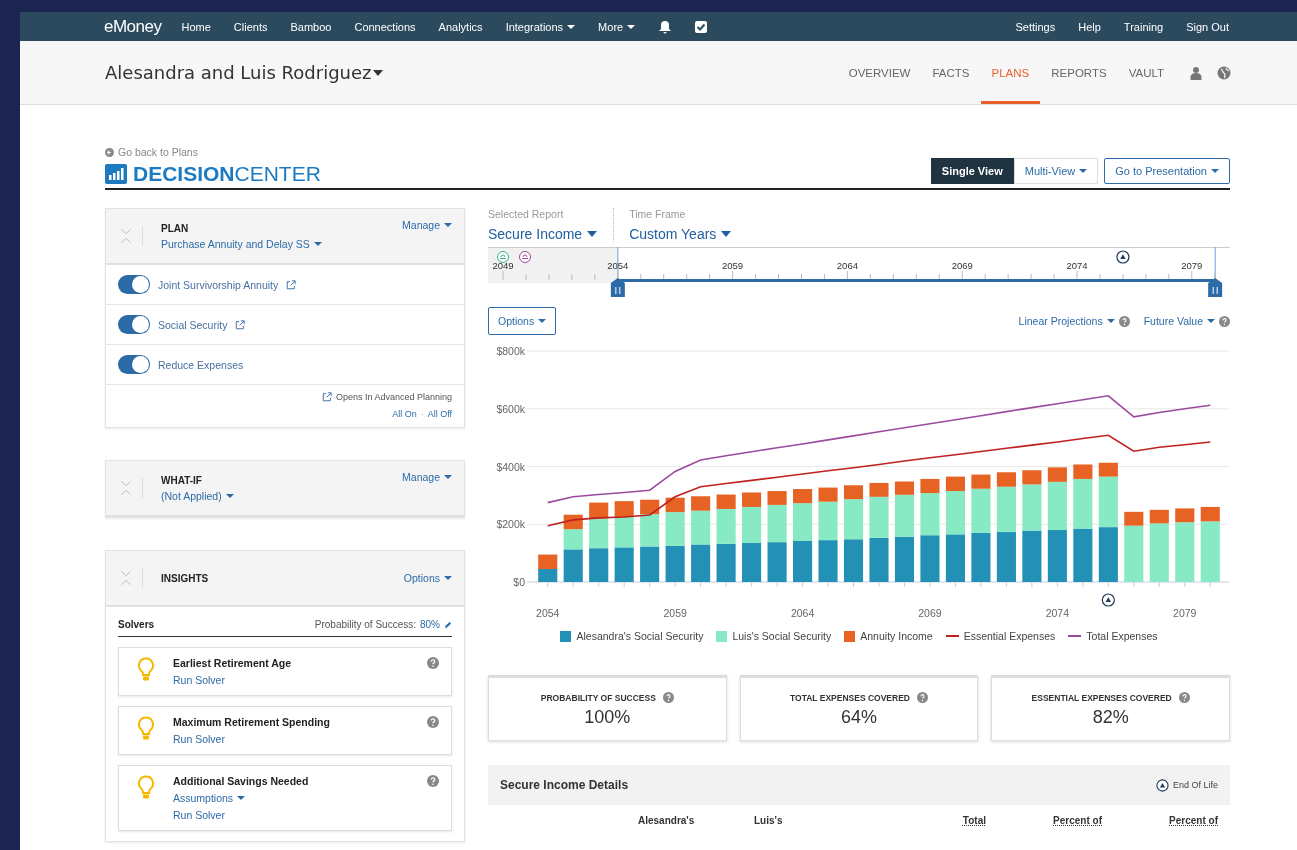  I want to click on nav-tab: PLANS, so click(1010, 72).